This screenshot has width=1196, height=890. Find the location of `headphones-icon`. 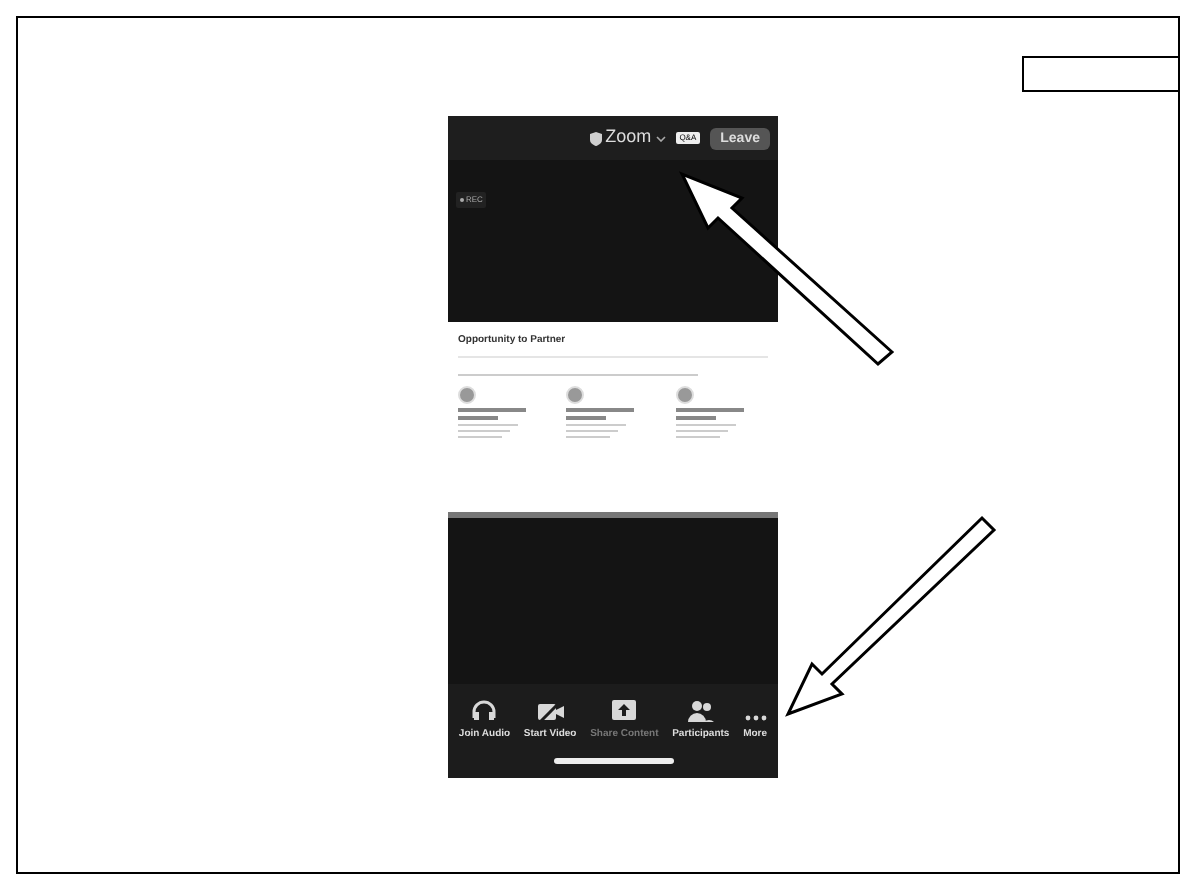

headphones-icon is located at coordinates (484, 711).